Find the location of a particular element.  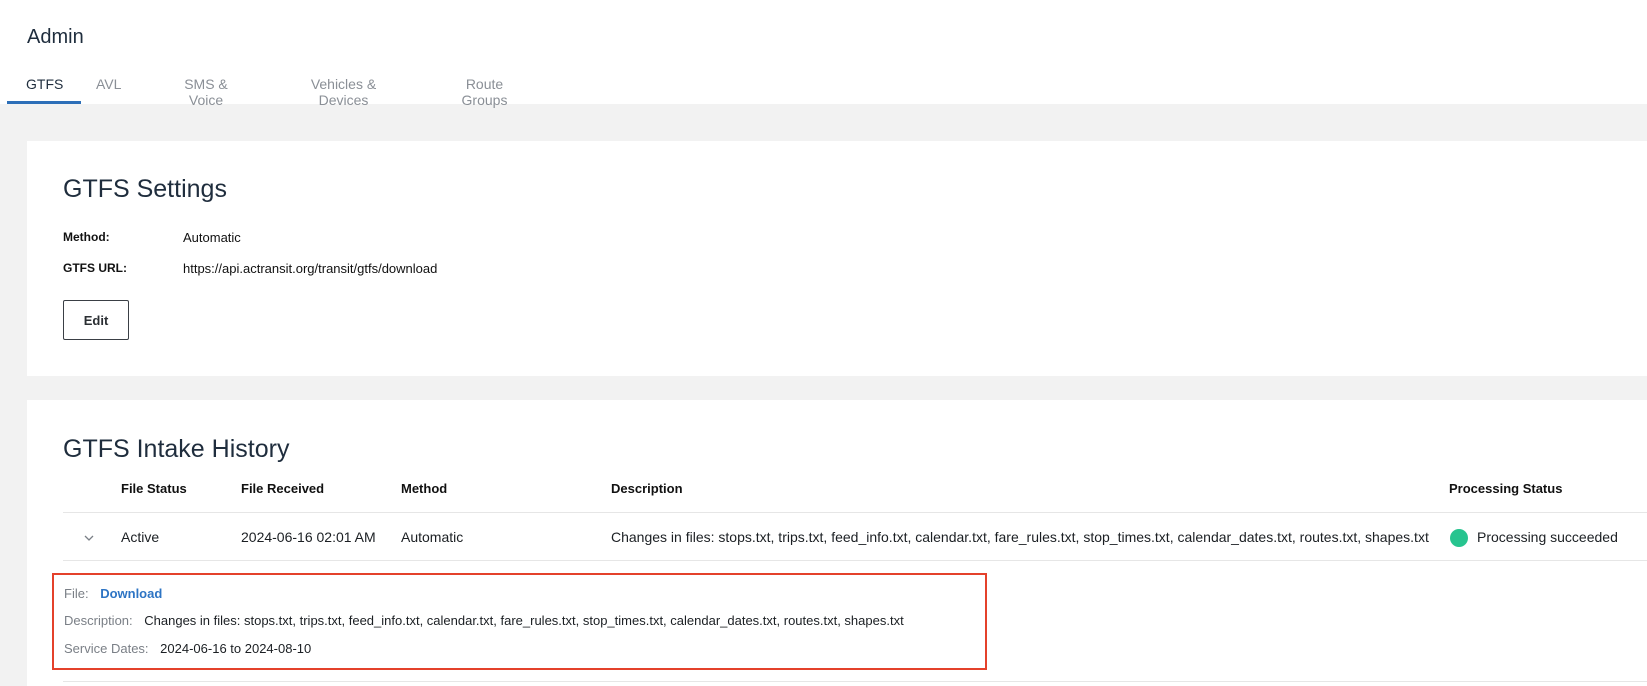

tab-sms-voice: SMS & Voice is located at coordinates (206, 89).